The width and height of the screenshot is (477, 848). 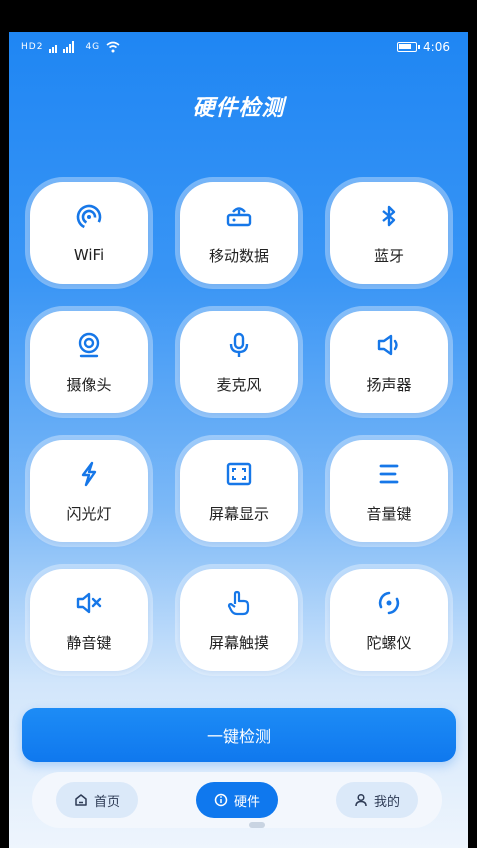 I want to click on status-time: 4:06, so click(x=436, y=47).